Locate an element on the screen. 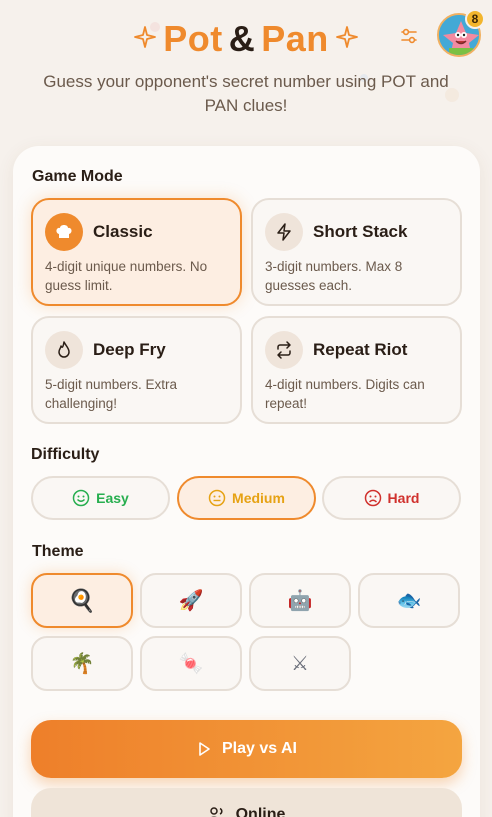 The image size is (492, 817). users-icon is located at coordinates (216, 812).